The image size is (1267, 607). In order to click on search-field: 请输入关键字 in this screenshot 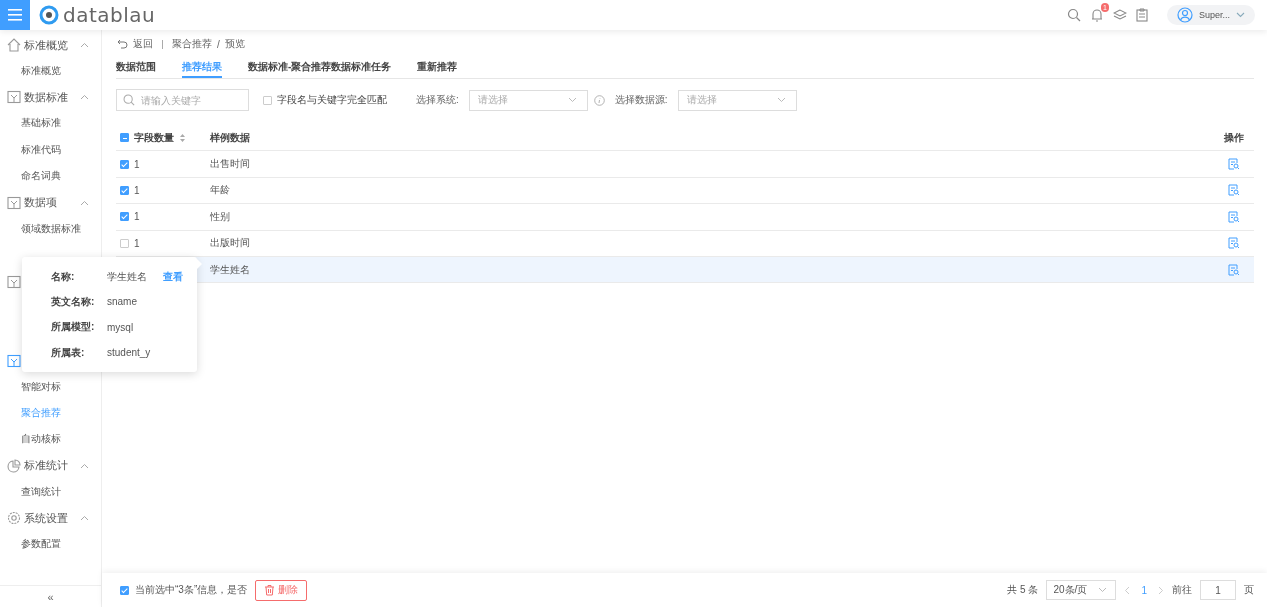, I will do `click(182, 100)`.